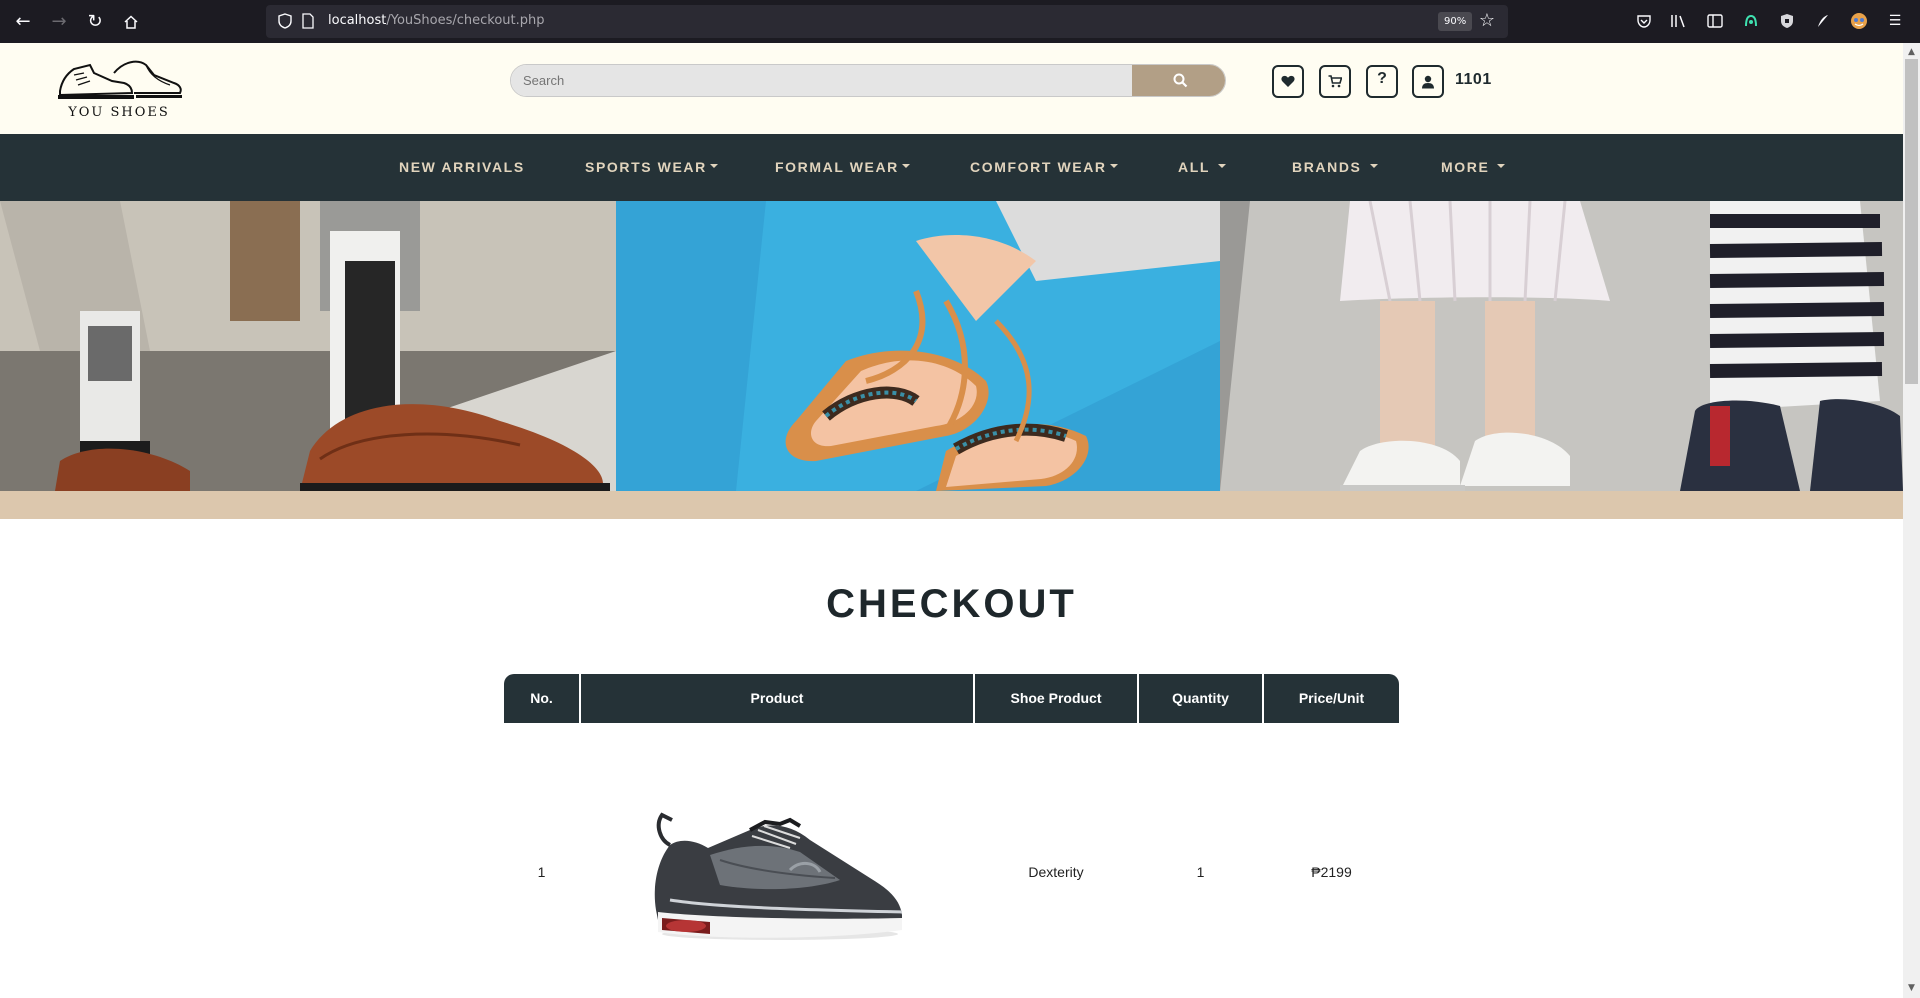 Image resolution: width=1920 pixels, height=998 pixels. Describe the element at coordinates (1056, 698) in the screenshot. I see `column-header-shoe-product: Shoe Product` at that location.